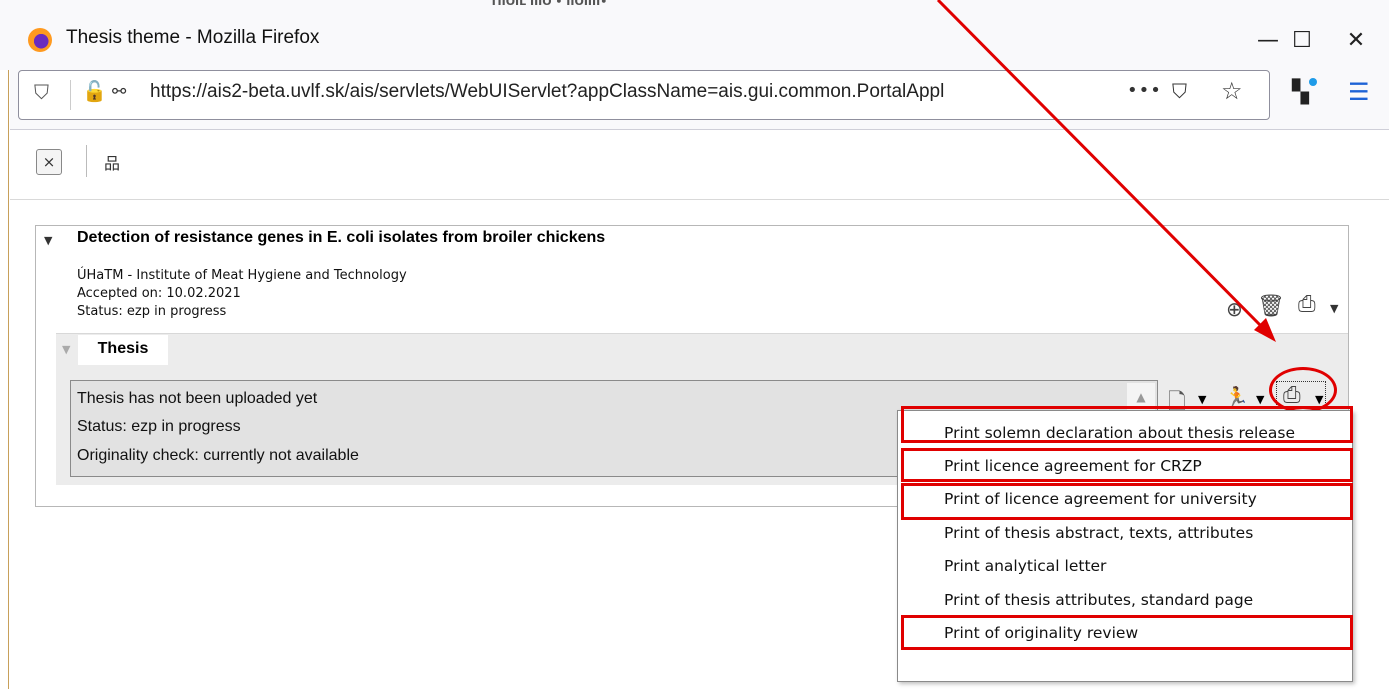 The image size is (1389, 689). What do you see at coordinates (94, 91) in the screenshot?
I see `lock-warning-icon: 🔓` at bounding box center [94, 91].